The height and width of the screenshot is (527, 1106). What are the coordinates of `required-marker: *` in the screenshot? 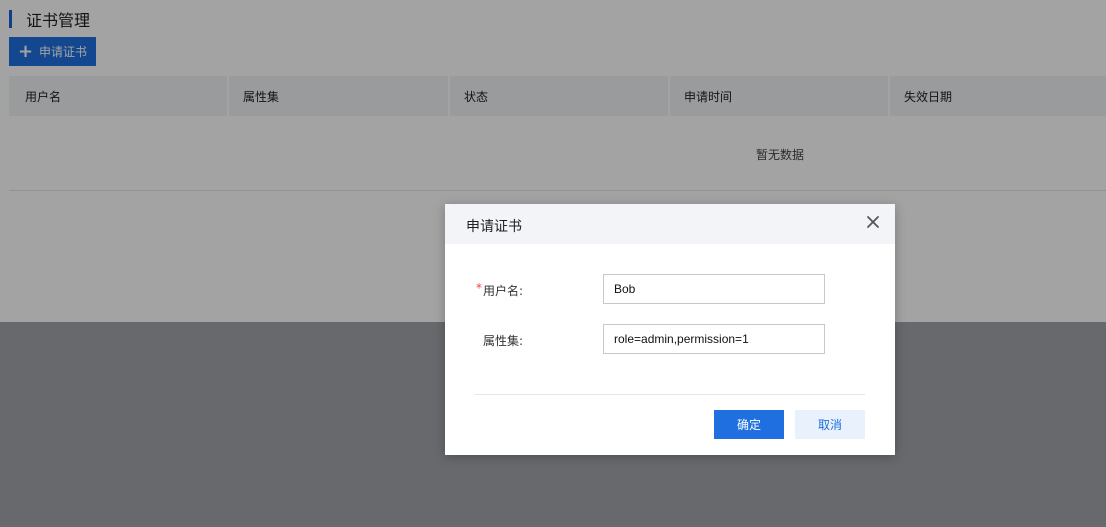 It's located at (479, 288).